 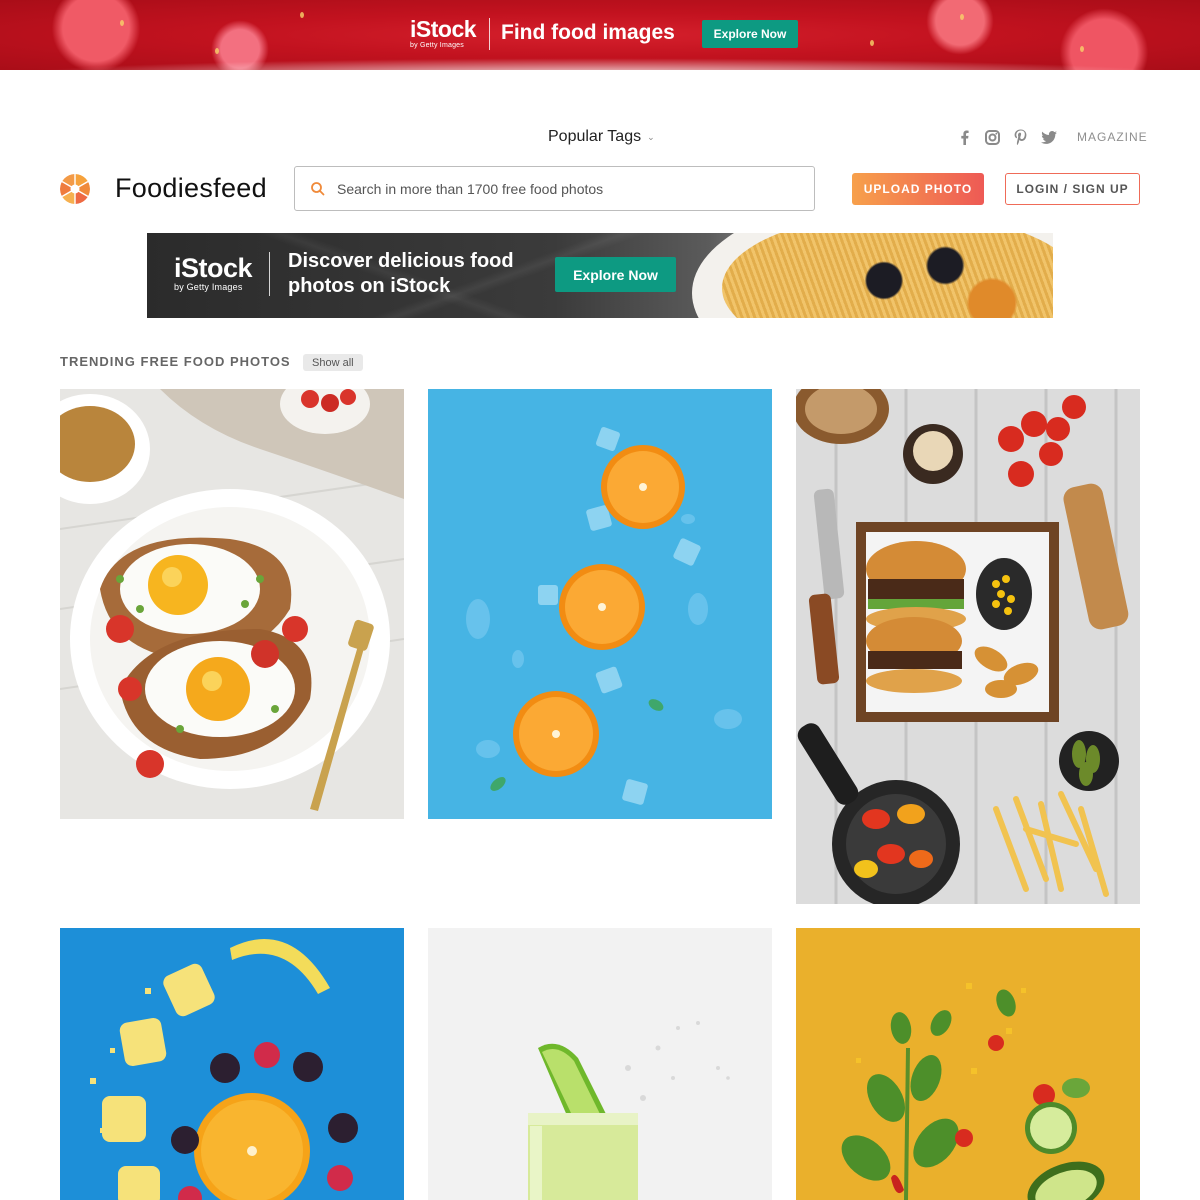 I want to click on show-all-button: Show all, so click(x=333, y=362).